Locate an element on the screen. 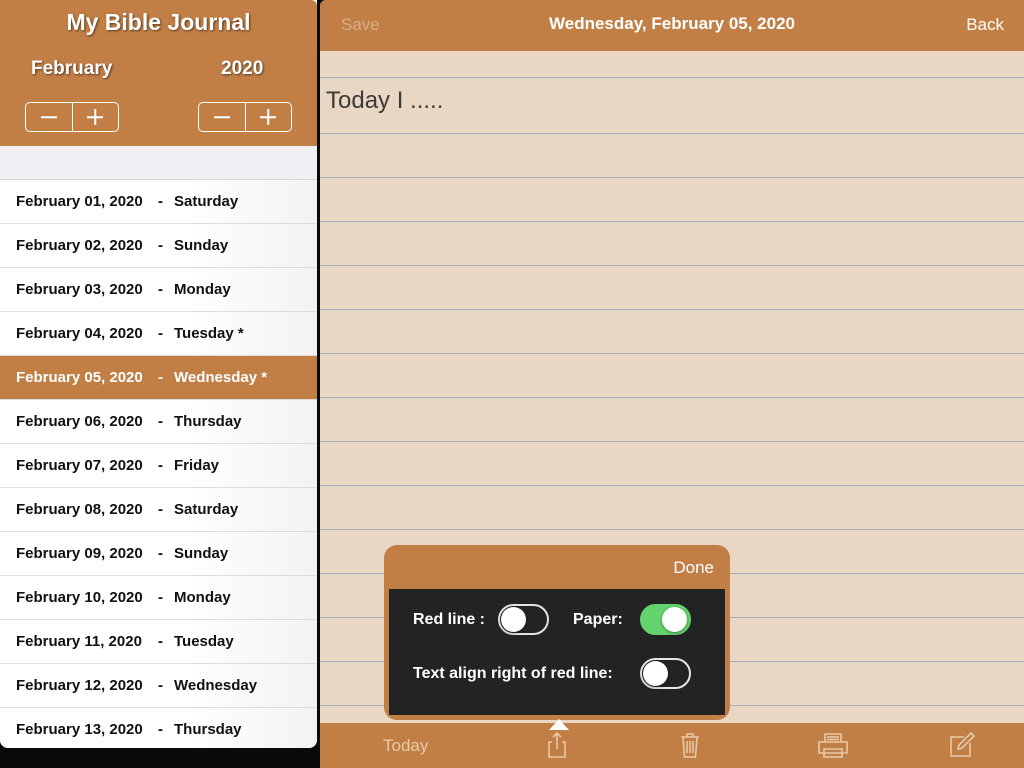  day-date: February 13, 2020 is located at coordinates (79, 729).